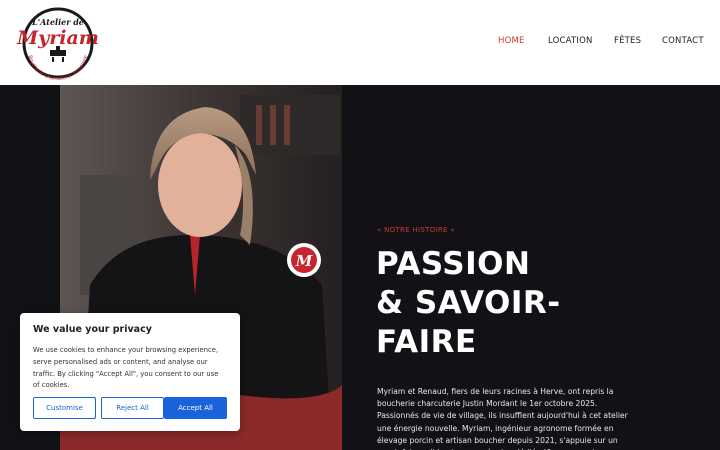  I want to click on headline-line-1: PASSION, so click(453, 264).